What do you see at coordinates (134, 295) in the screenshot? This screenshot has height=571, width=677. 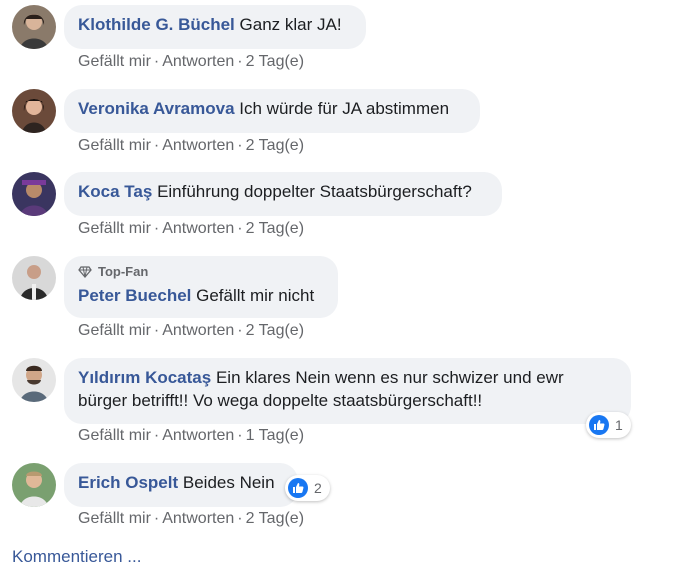 I see `comment-author: Peter Buechel` at bounding box center [134, 295].